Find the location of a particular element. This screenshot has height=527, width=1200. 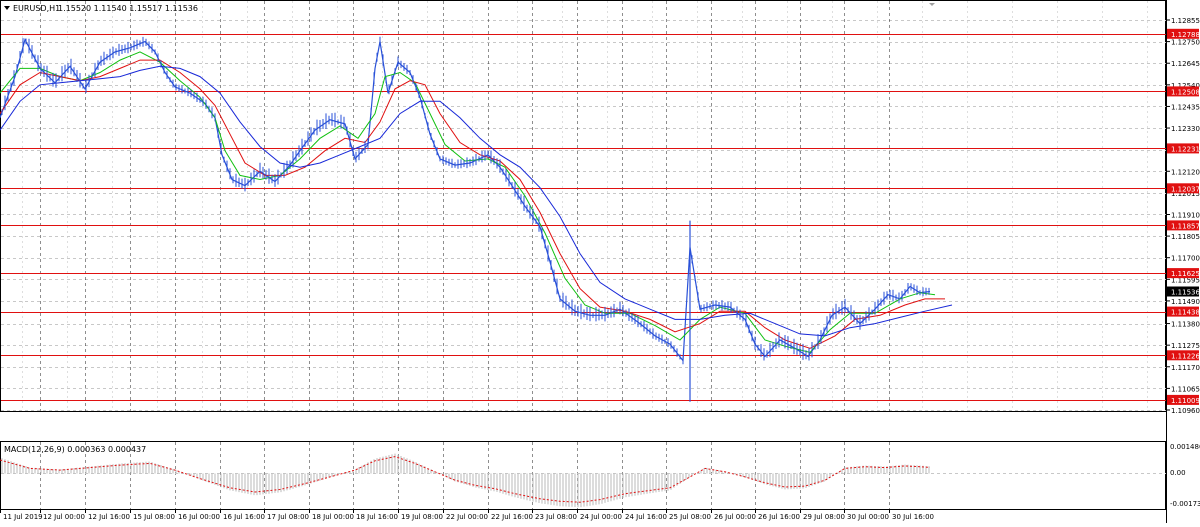

macd-tick-top: 0.001486 is located at coordinates (1185, 447).